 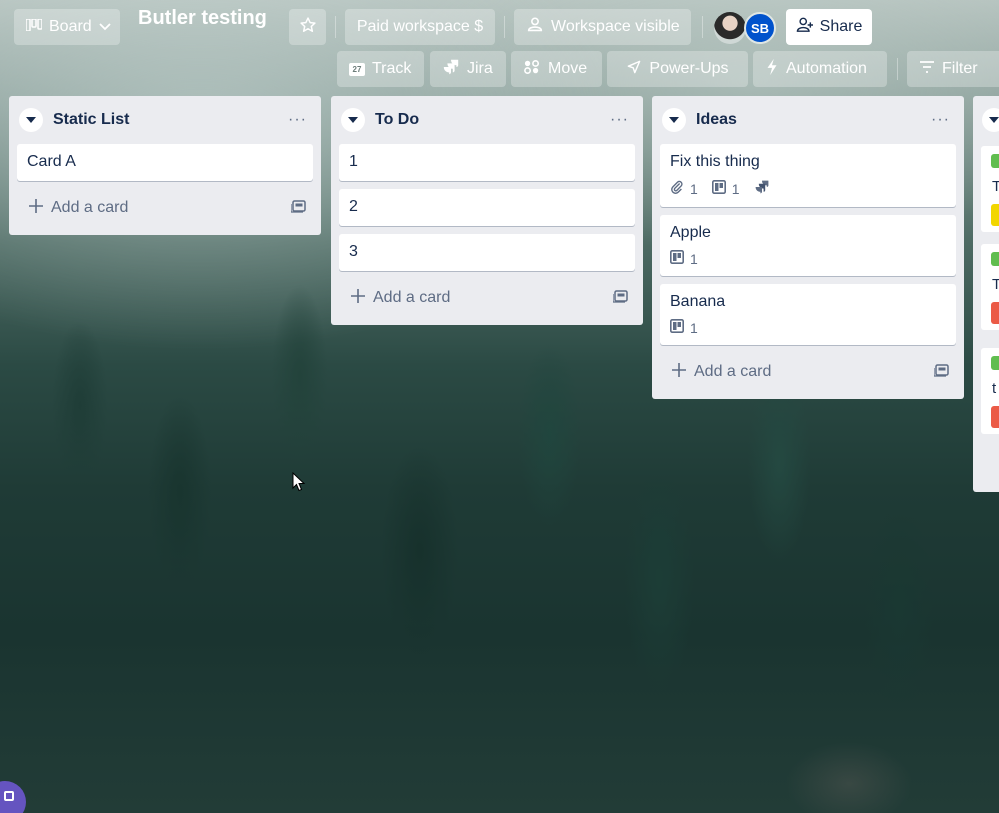 I want to click on move-button: Move, so click(x=556, y=69).